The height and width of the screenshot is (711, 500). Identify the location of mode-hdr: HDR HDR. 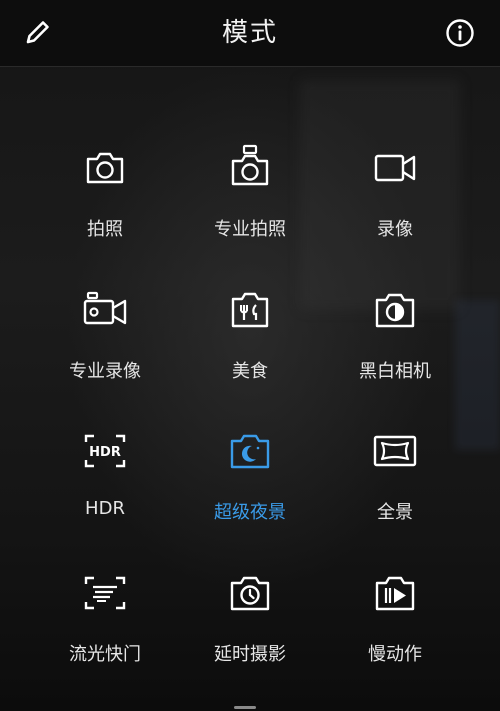
(105, 486).